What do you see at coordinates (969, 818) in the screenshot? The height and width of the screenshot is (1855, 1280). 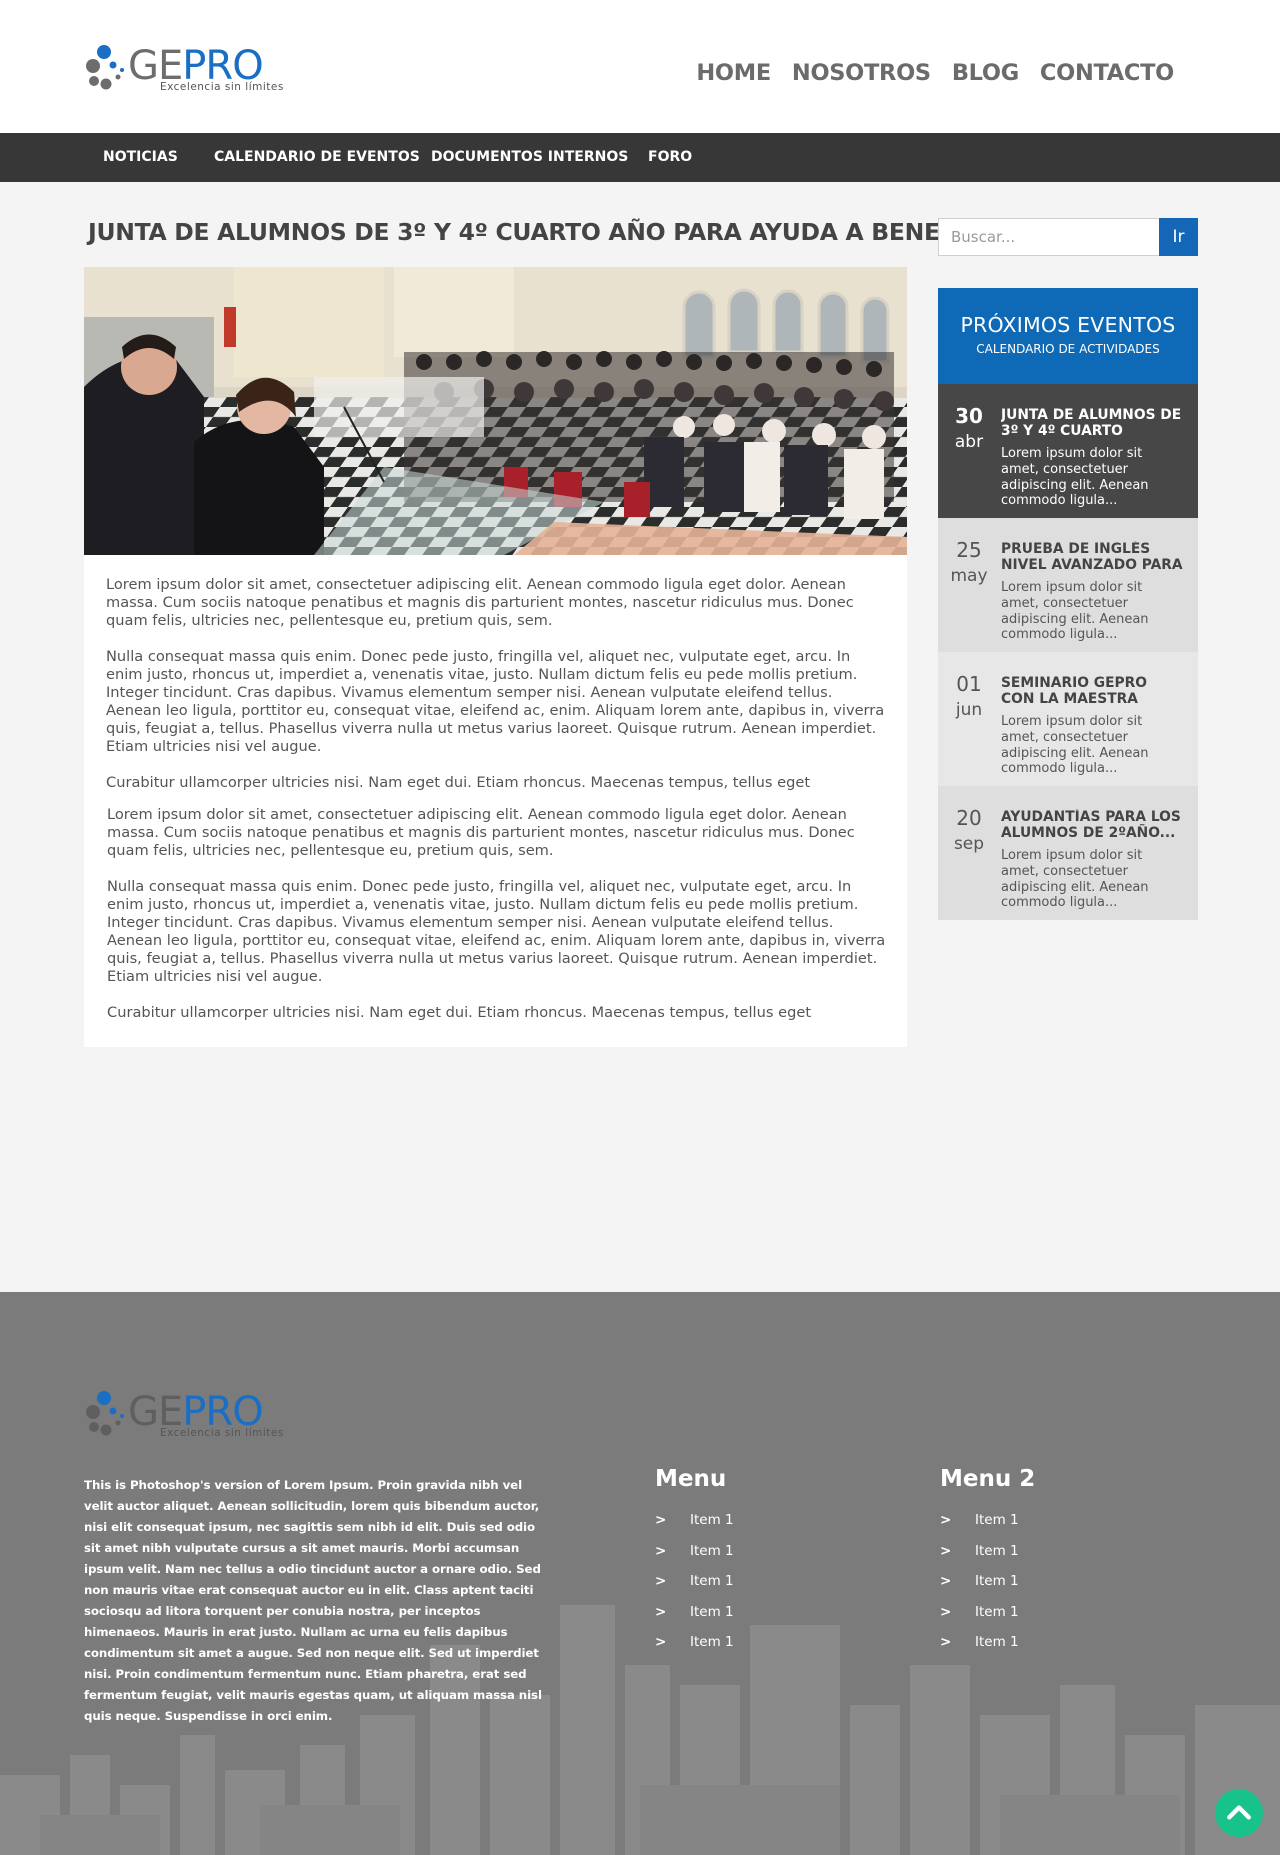 I see `event-day: 20` at bounding box center [969, 818].